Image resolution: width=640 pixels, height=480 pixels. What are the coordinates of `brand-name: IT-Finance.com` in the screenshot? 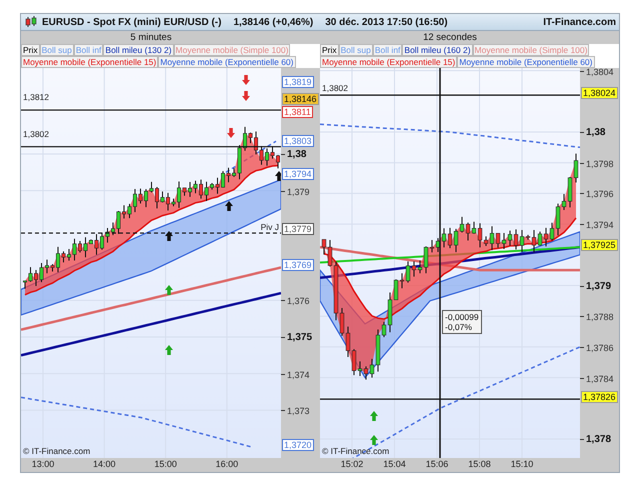 It's located at (579, 22).